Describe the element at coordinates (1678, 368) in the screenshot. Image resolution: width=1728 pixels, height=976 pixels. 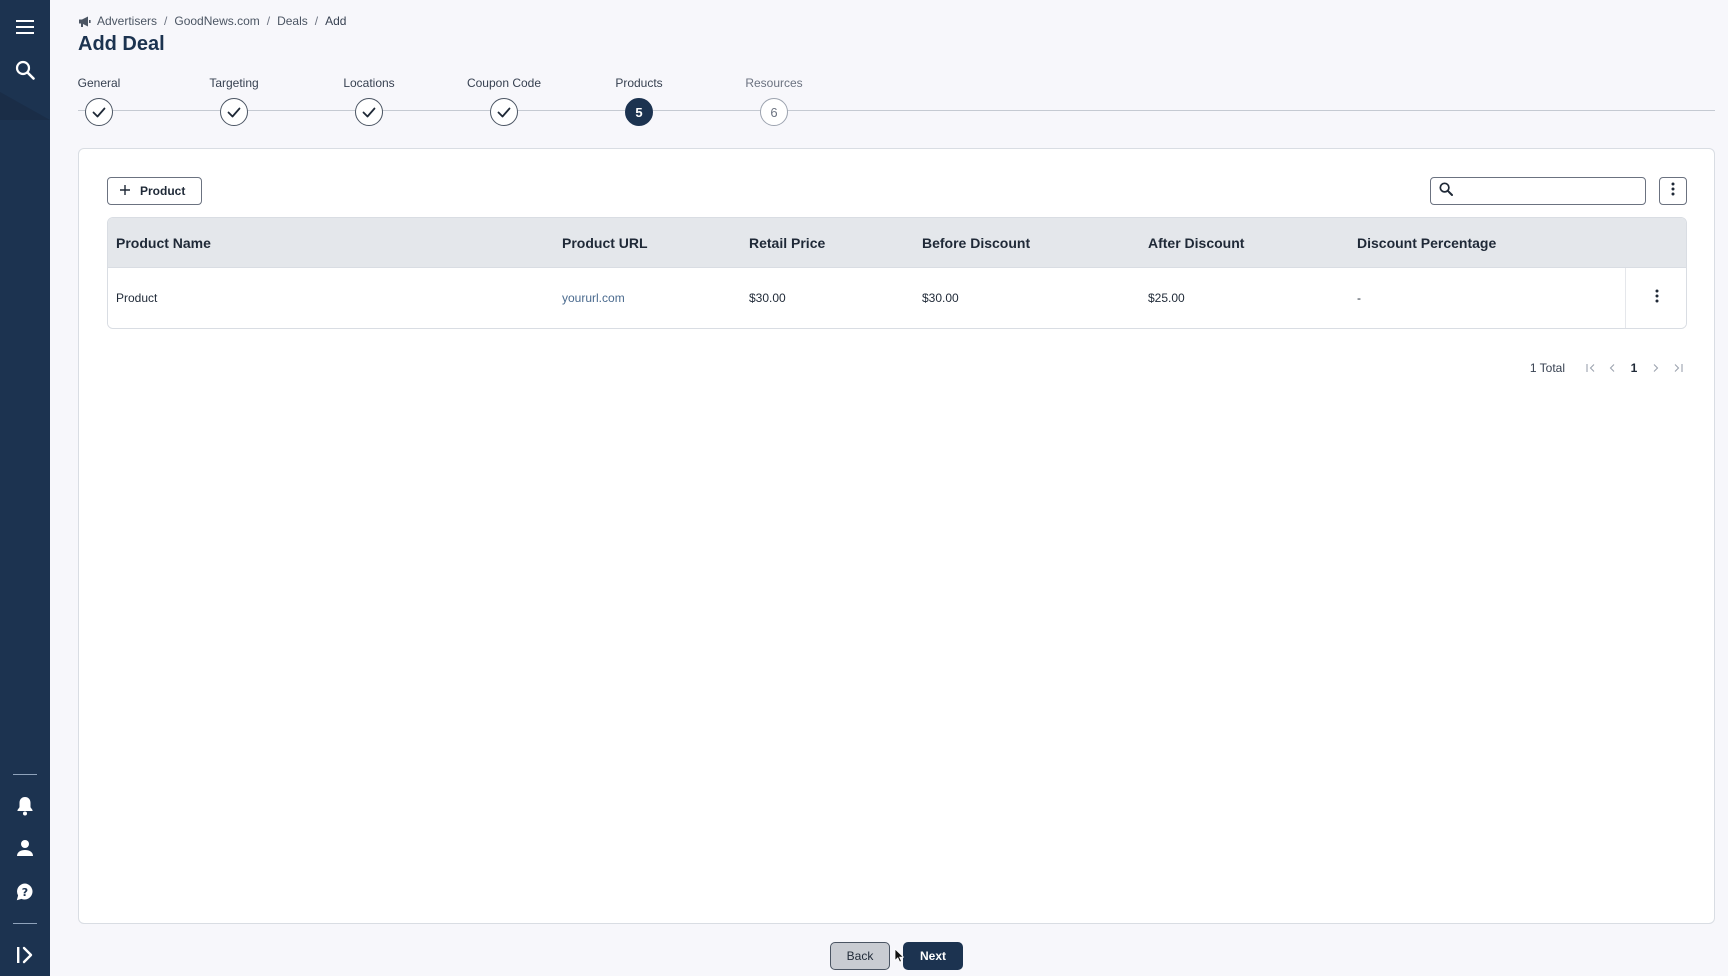
I see `last-page-icon` at that location.